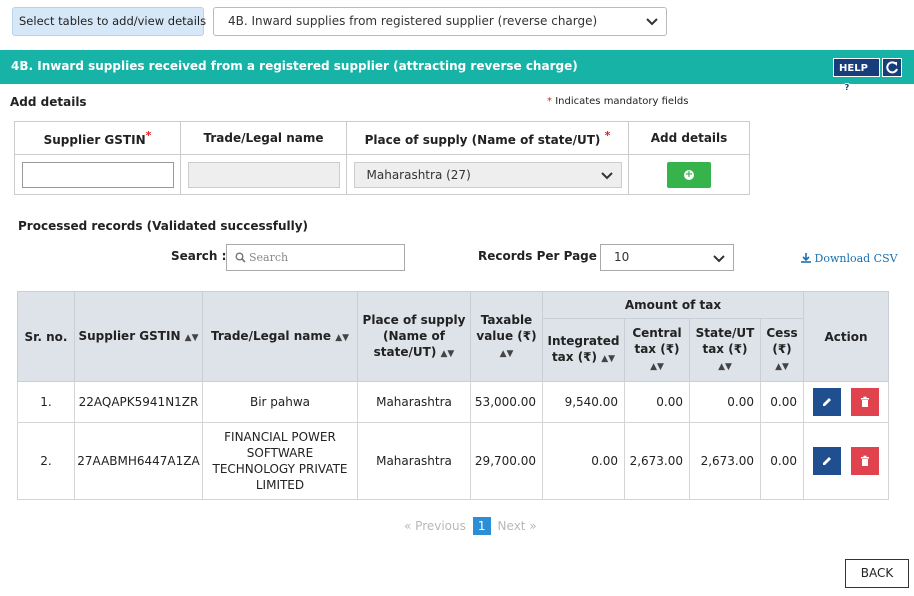 The image size is (914, 596). What do you see at coordinates (269, 257) in the screenshot?
I see `search-placeholder: Search` at bounding box center [269, 257].